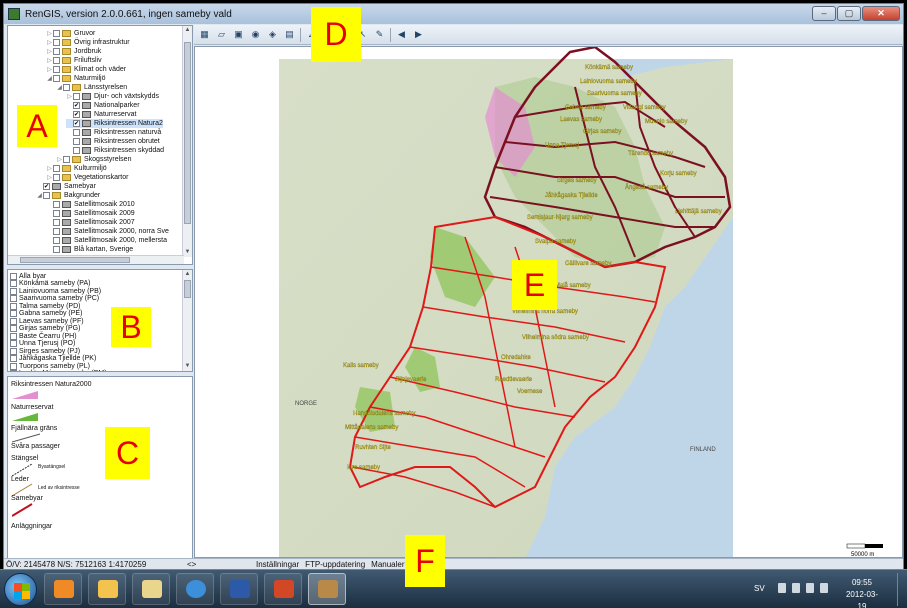 The width and height of the screenshot is (907, 608). What do you see at coordinates (88, 42) in the screenshot?
I see `layer-tree-item: ▷ Övrig infrastruktur` at bounding box center [88, 42].